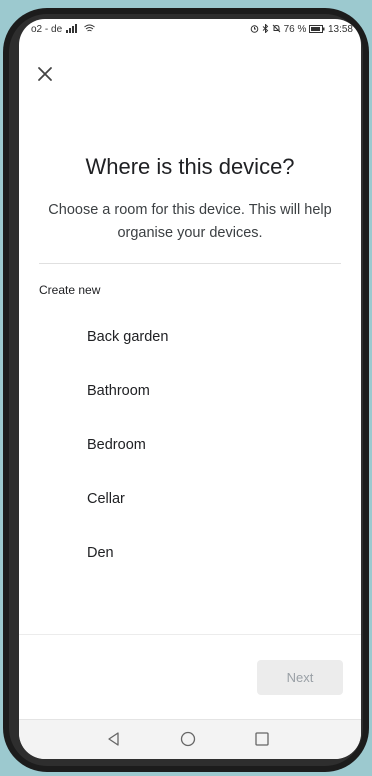 Image resolution: width=372 pixels, height=776 pixels. What do you see at coordinates (69, 290) in the screenshot?
I see `create-new-label: Create new` at bounding box center [69, 290].